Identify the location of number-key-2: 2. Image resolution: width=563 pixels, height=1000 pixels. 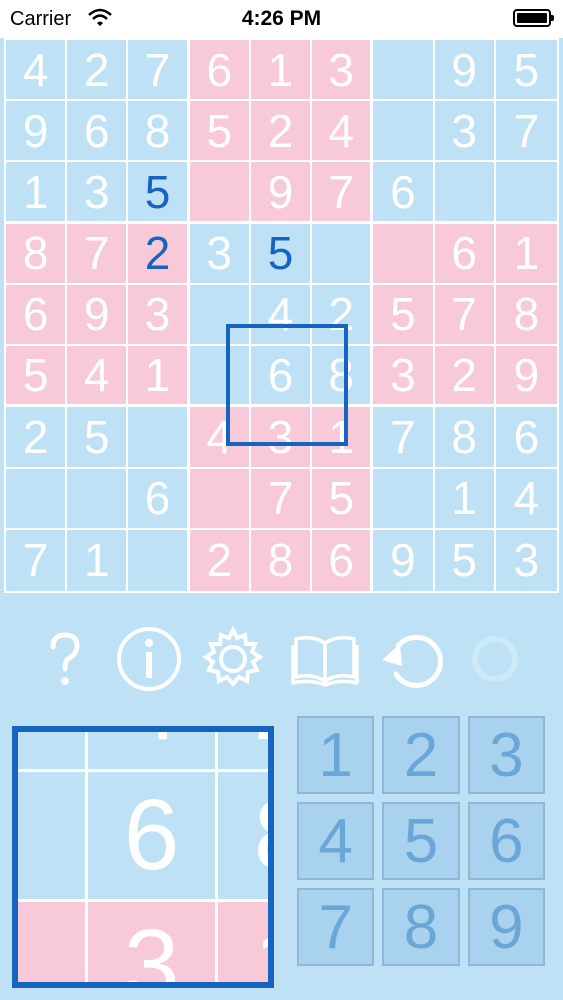
(421, 755).